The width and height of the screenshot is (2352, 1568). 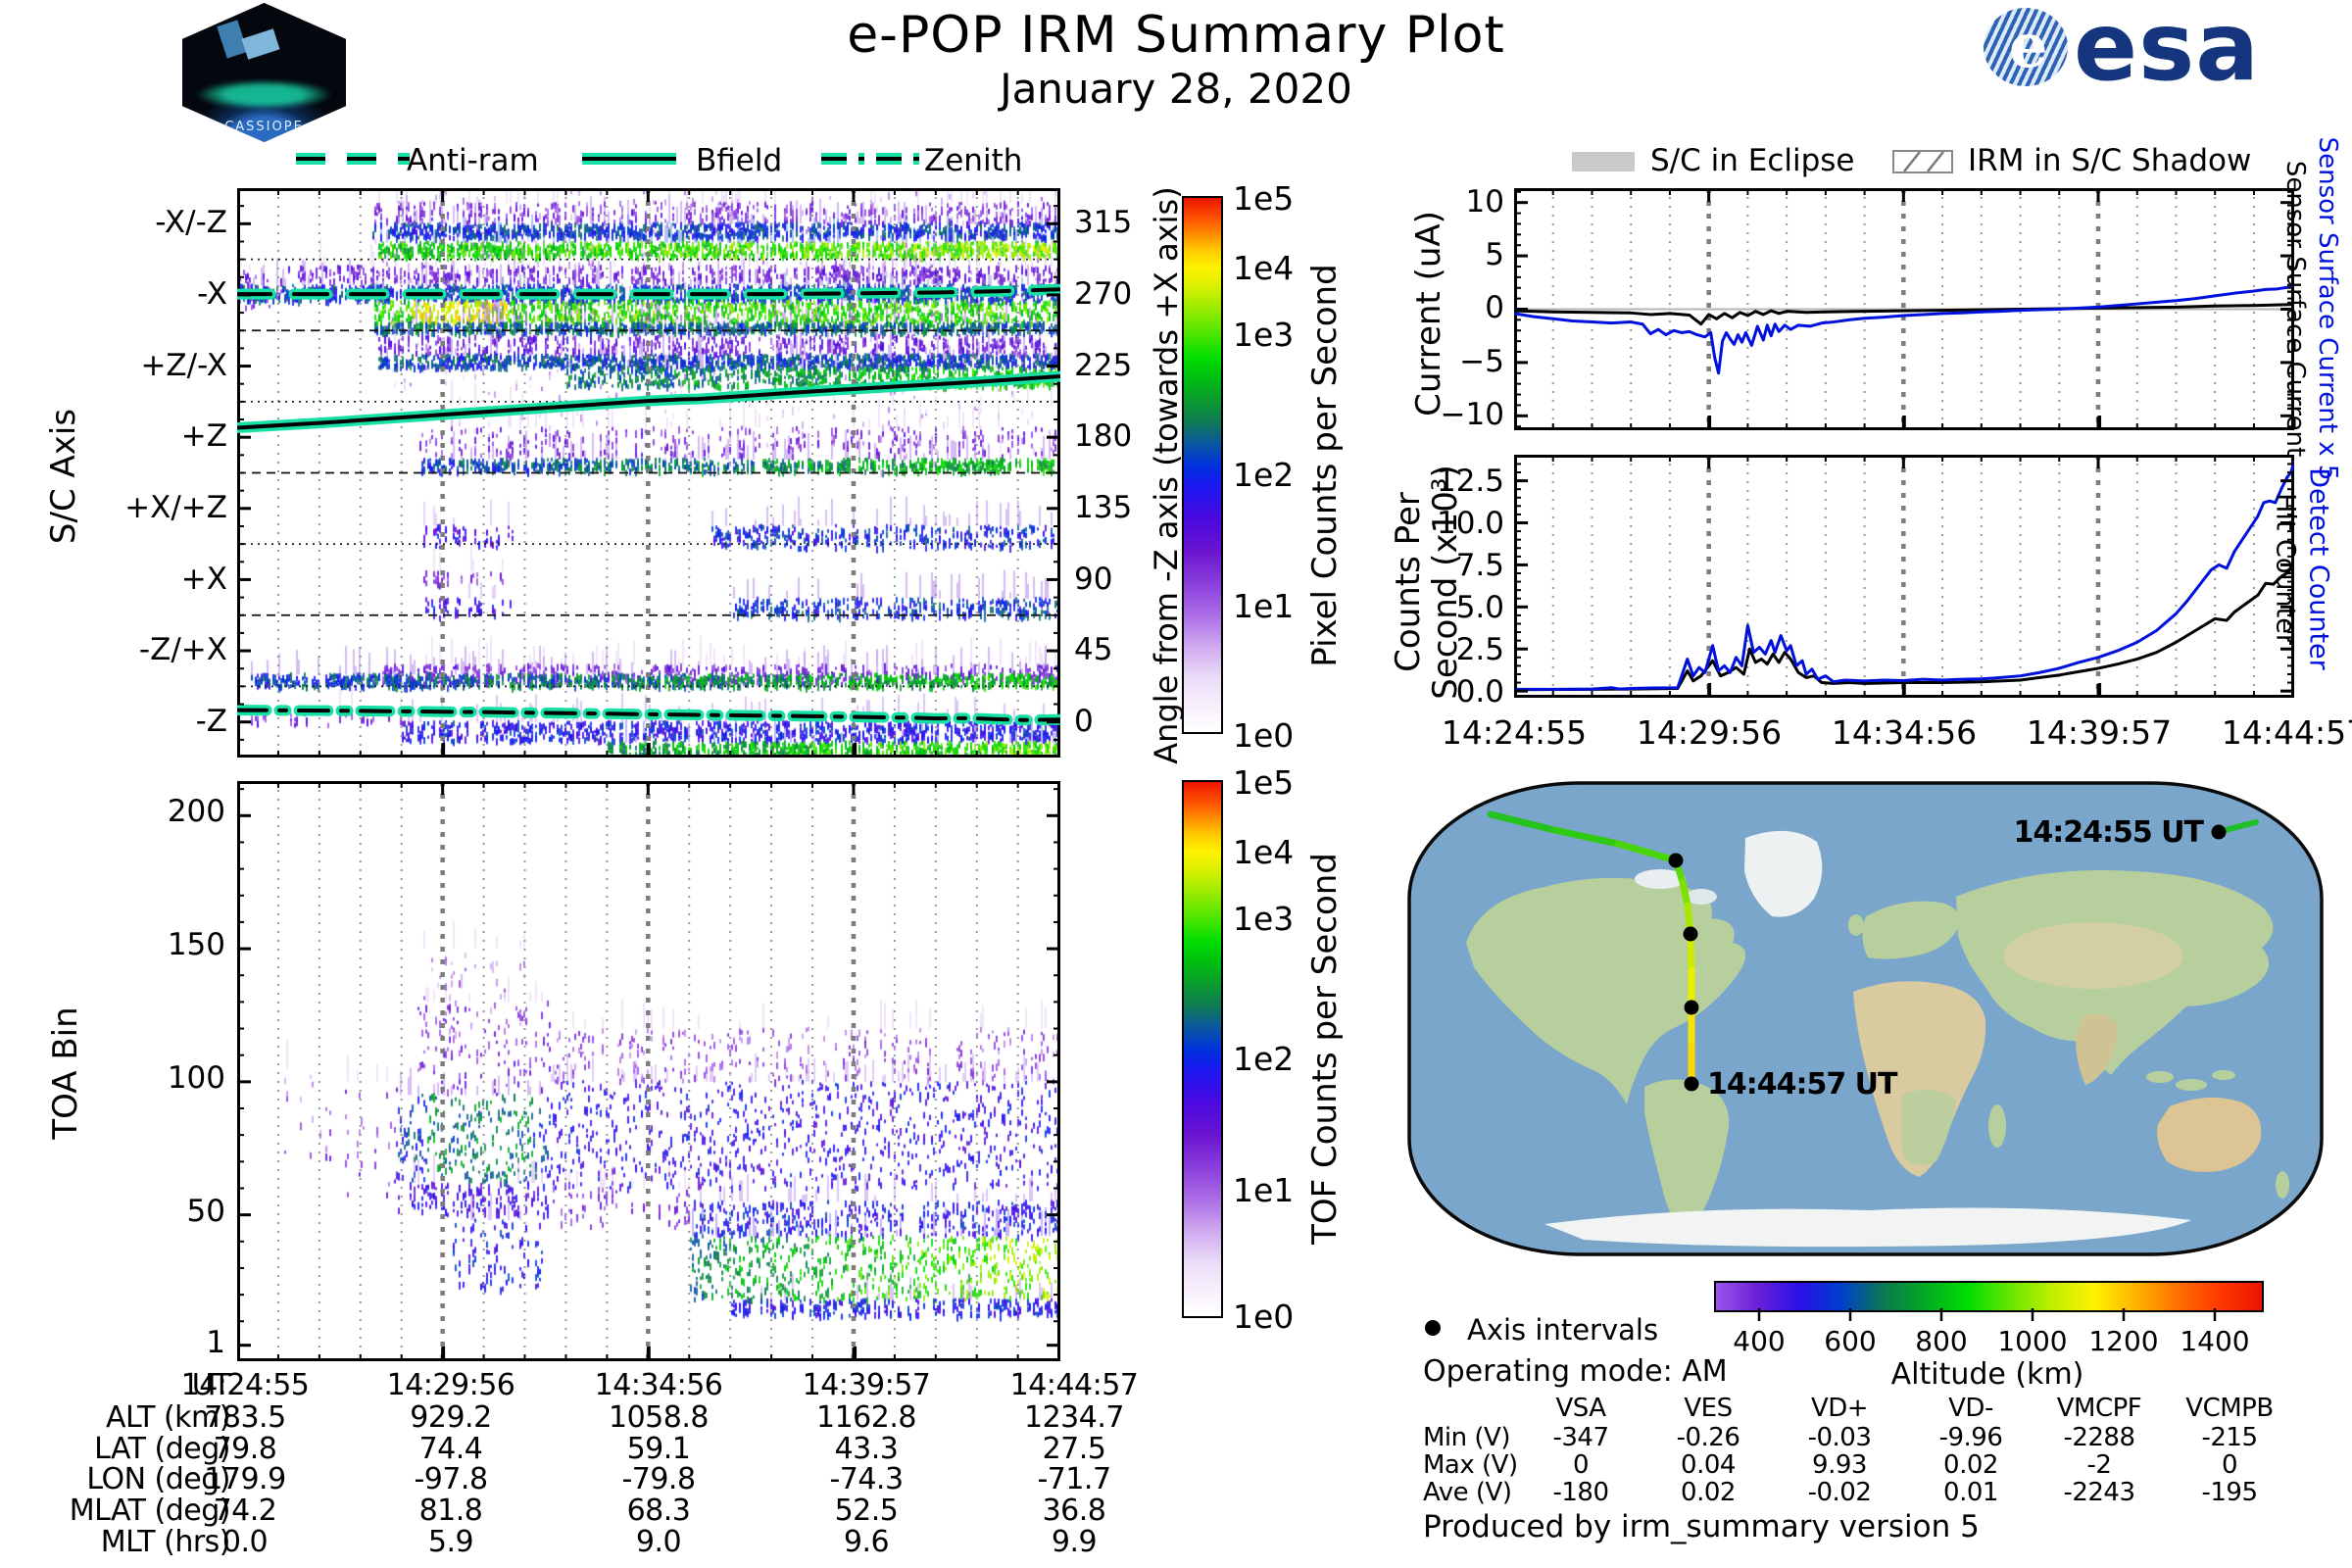 What do you see at coordinates (1580, 1492) in the screenshot?
I see `volt-cell: -180` at bounding box center [1580, 1492].